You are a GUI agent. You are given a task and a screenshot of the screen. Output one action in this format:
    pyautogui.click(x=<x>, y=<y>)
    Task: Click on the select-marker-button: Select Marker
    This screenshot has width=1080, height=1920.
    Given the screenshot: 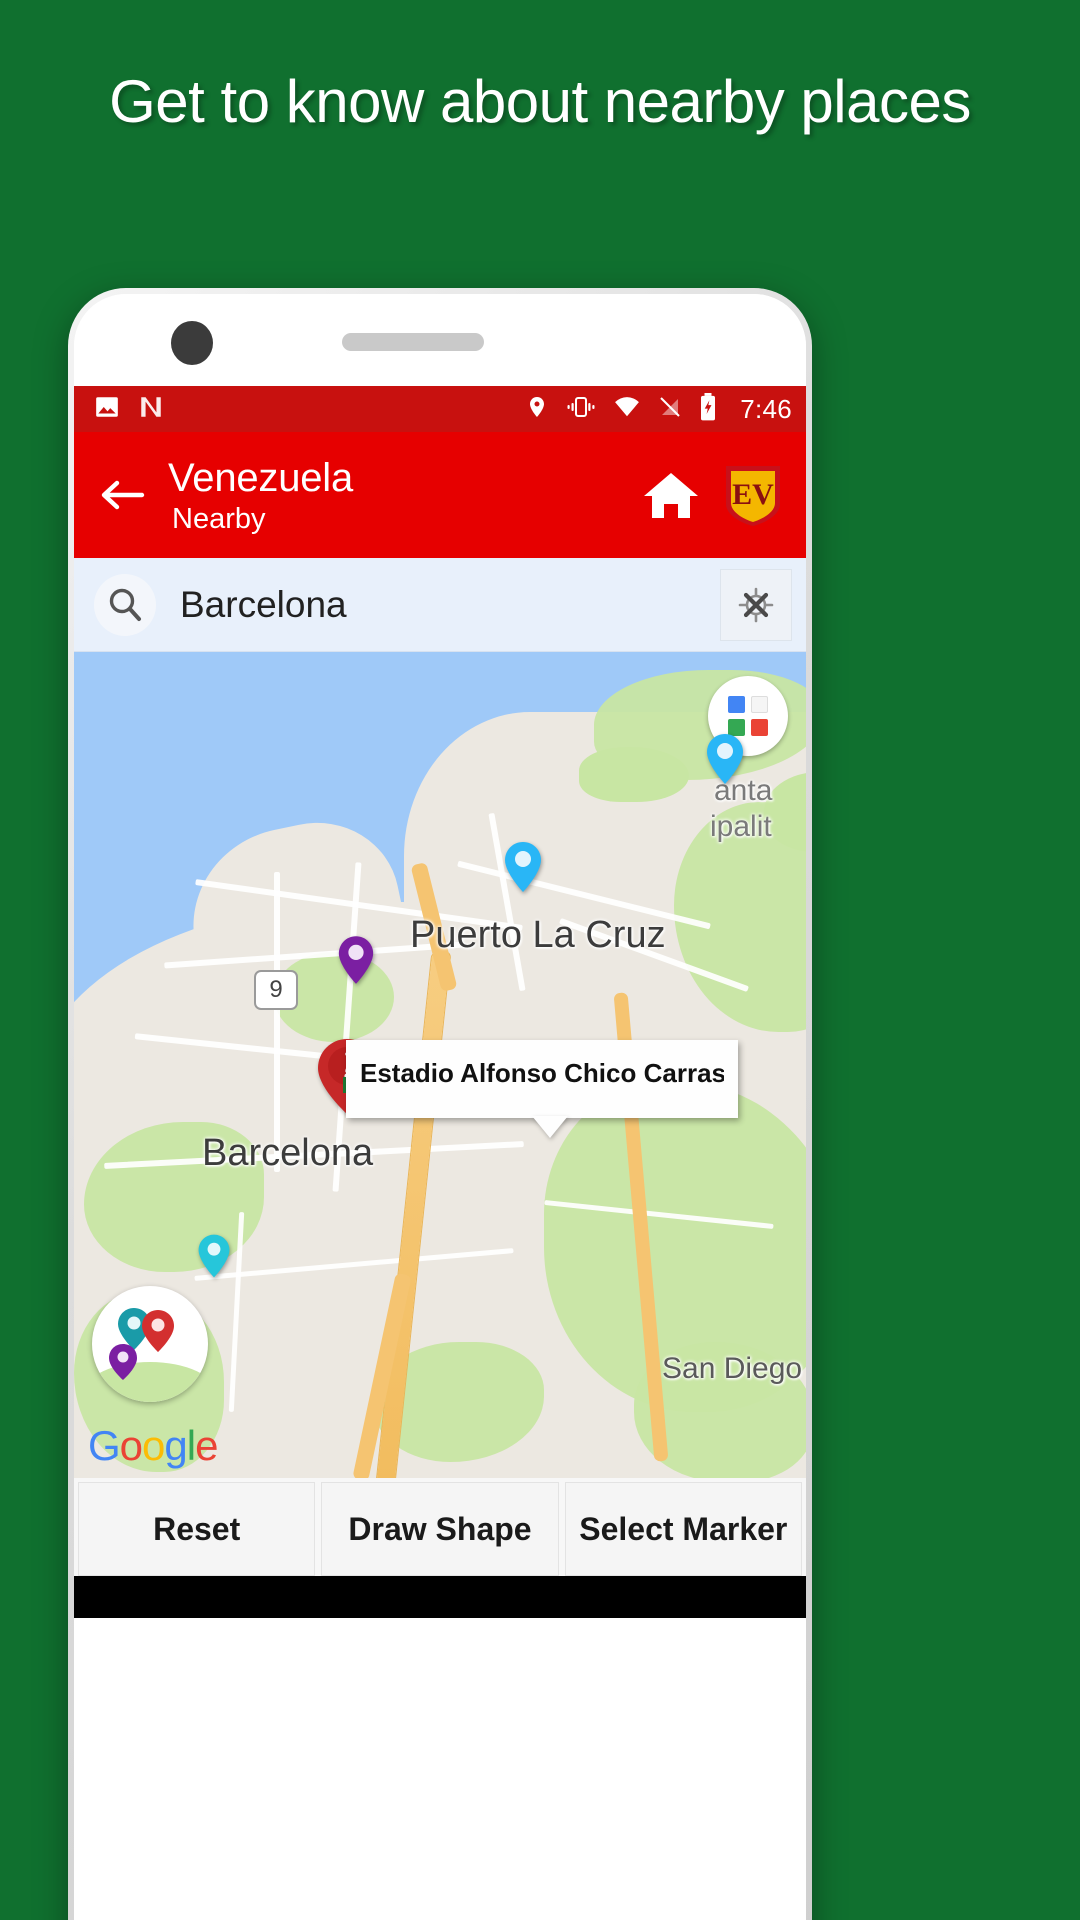 What is the action you would take?
    pyautogui.click(x=683, y=1529)
    